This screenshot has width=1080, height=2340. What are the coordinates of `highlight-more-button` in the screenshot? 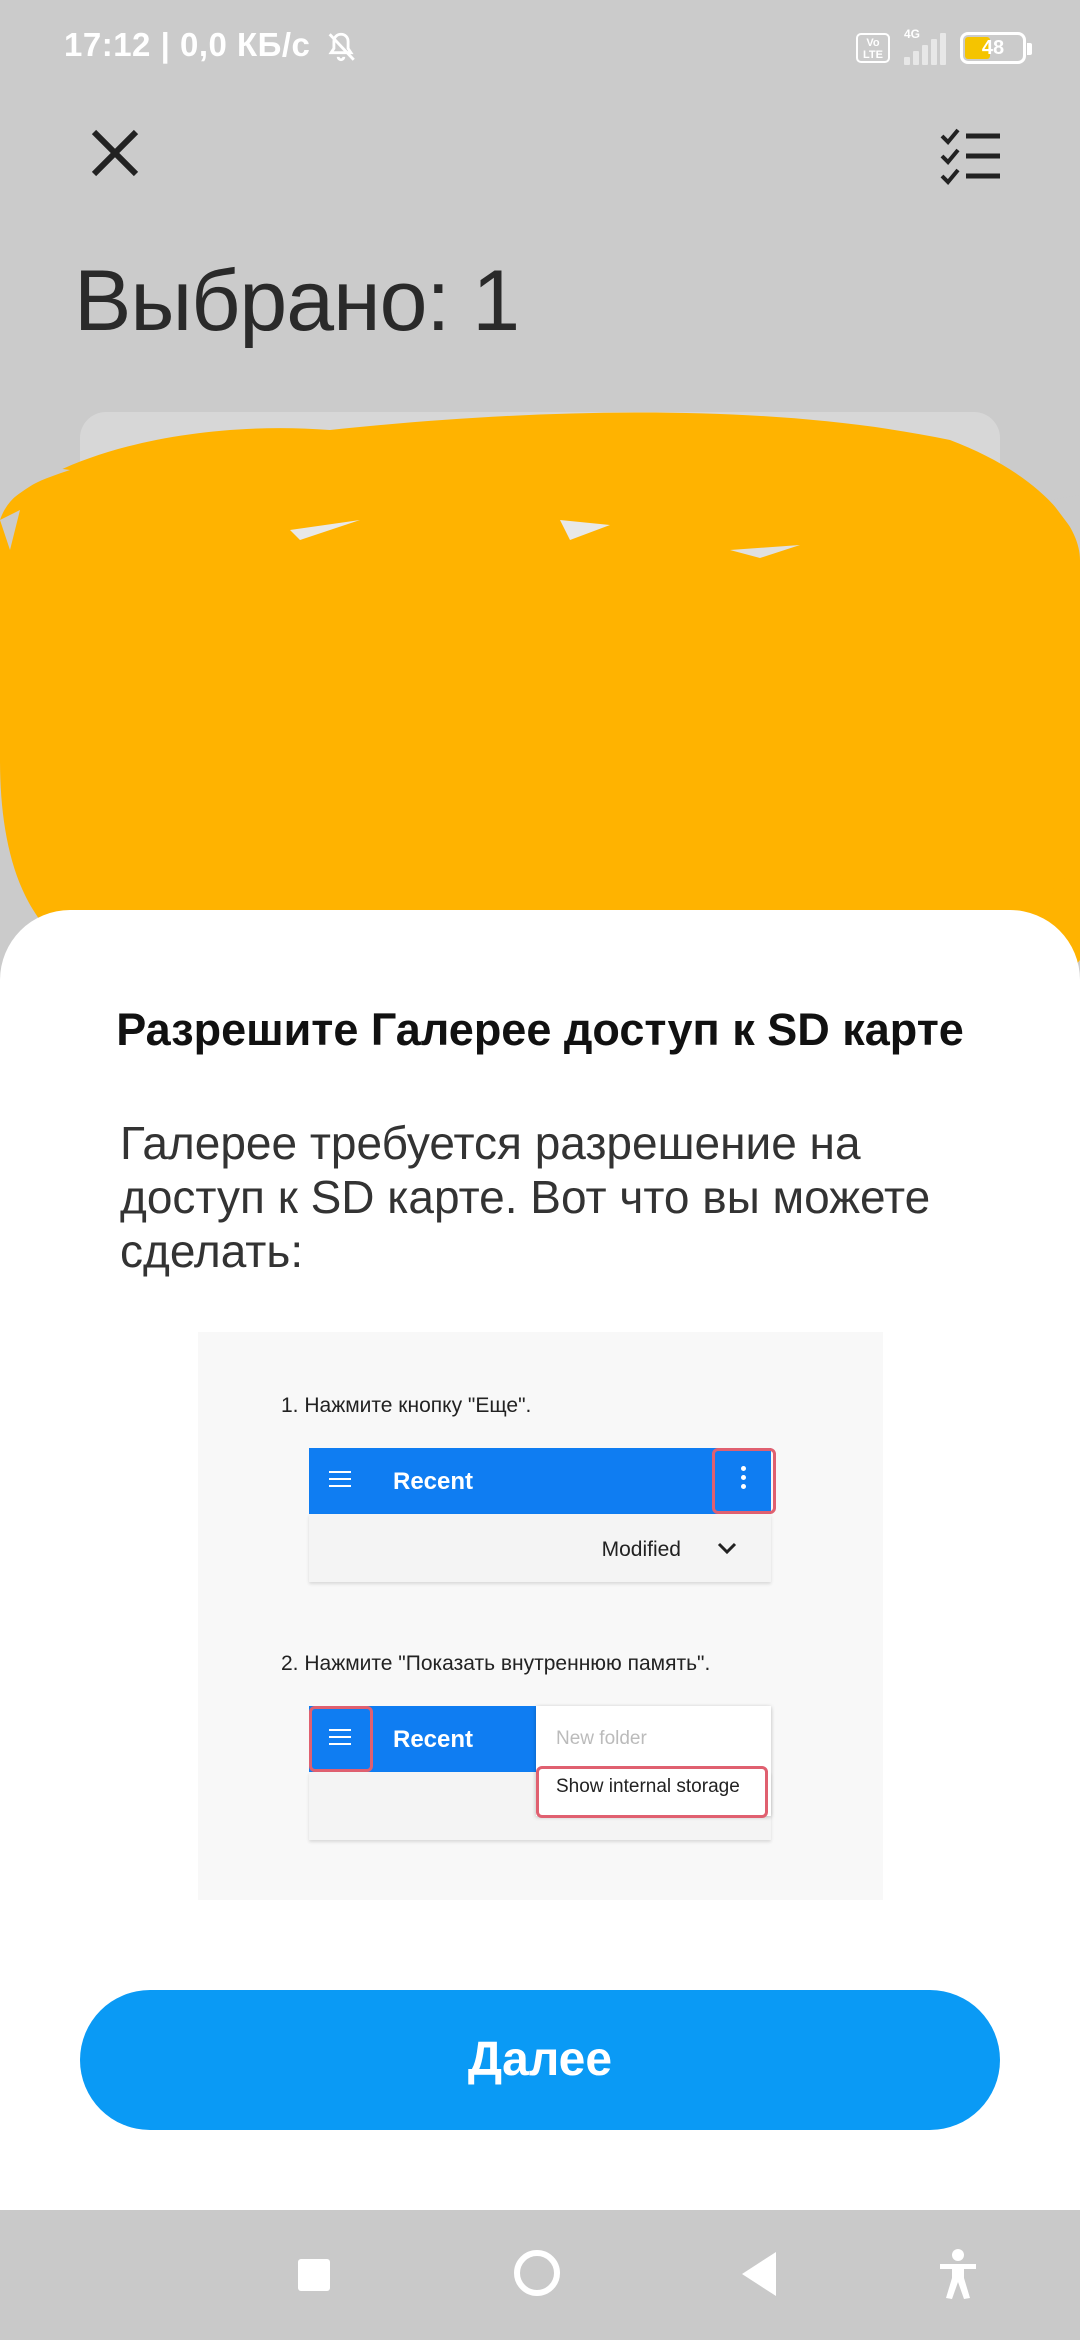 It's located at (744, 1481).